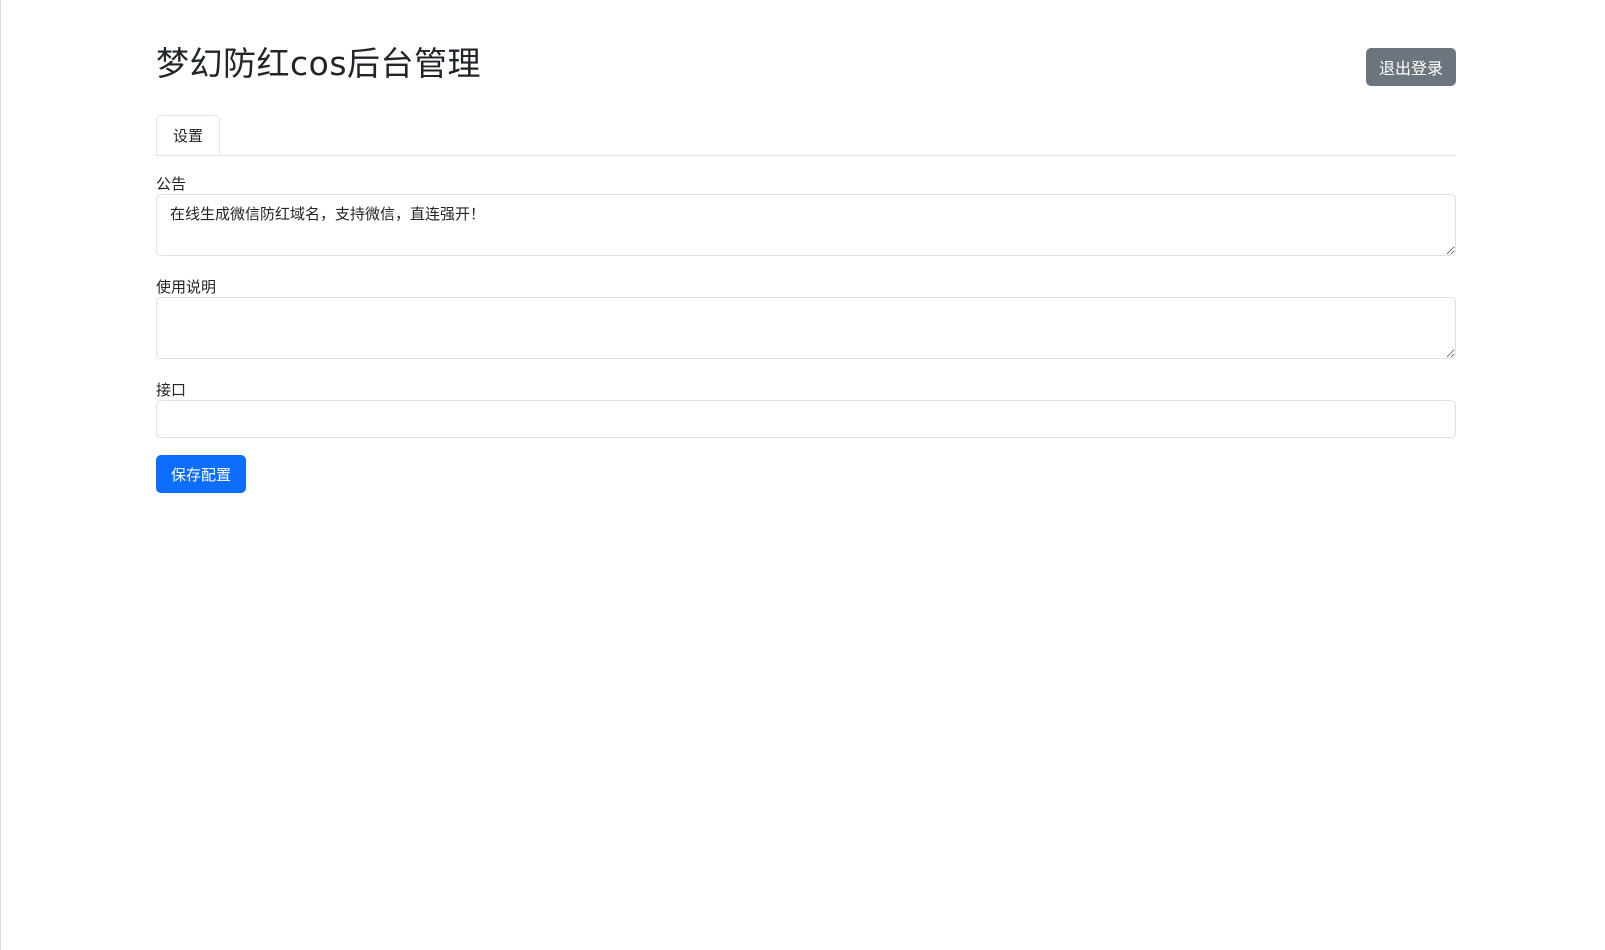 This screenshot has height=950, width=1605. What do you see at coordinates (201, 474) in the screenshot?
I see `save-config-button: 保存配置` at bounding box center [201, 474].